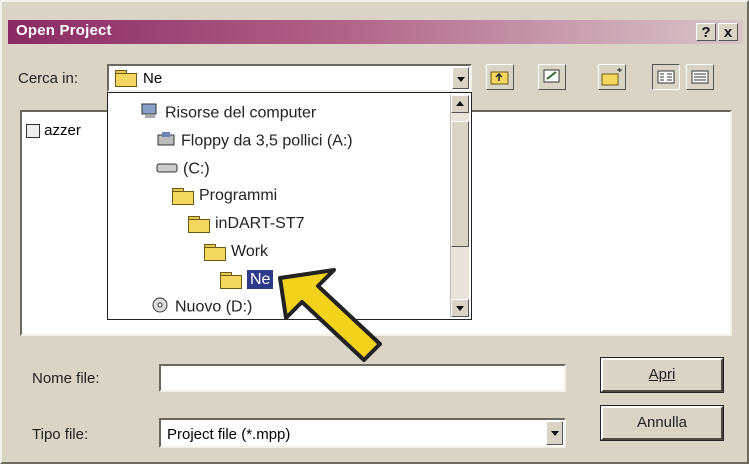 Image resolution: width=749 pixels, height=464 pixels. I want to click on dropdown-item-work: Work, so click(236, 252).